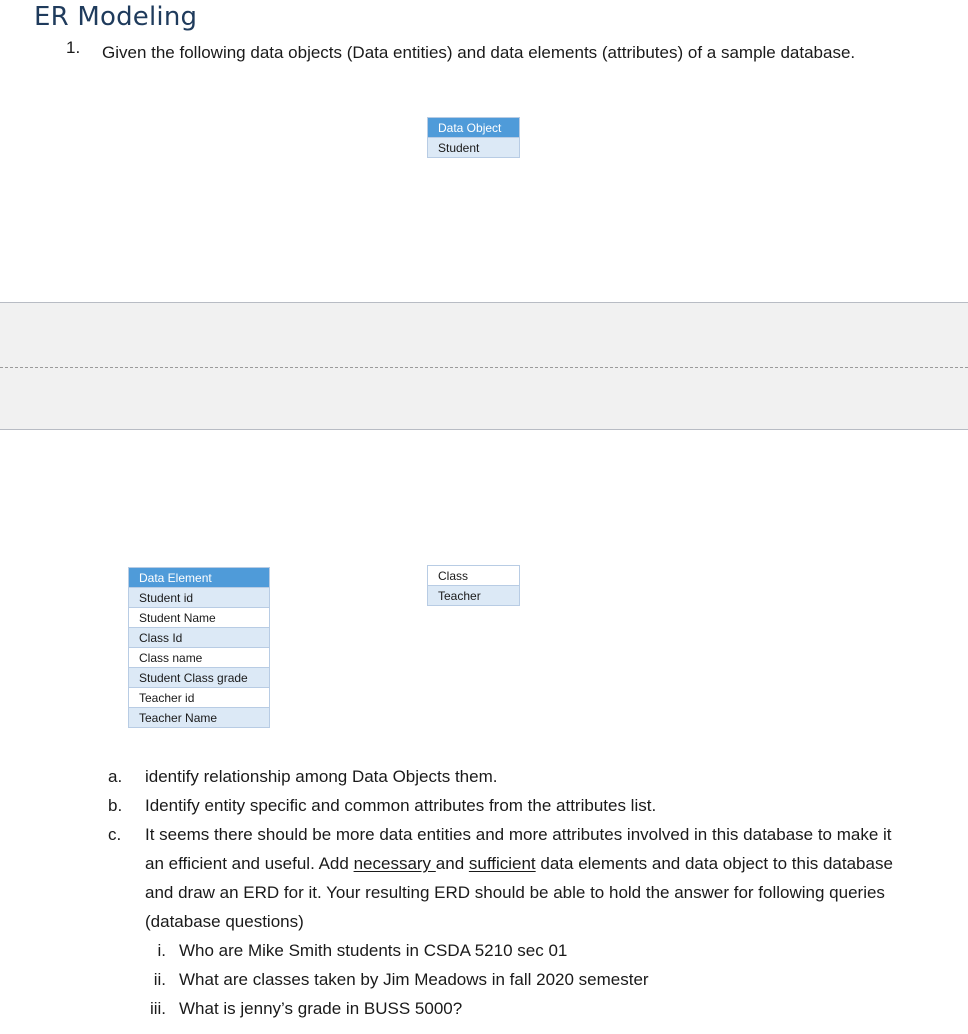  I want to click on page-break-divider, so click(484, 367).